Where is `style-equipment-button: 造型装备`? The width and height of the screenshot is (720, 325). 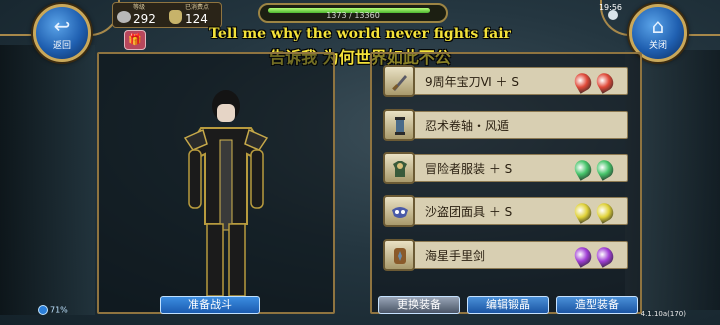 style-equipment-button: 造型装备 is located at coordinates (597, 305).